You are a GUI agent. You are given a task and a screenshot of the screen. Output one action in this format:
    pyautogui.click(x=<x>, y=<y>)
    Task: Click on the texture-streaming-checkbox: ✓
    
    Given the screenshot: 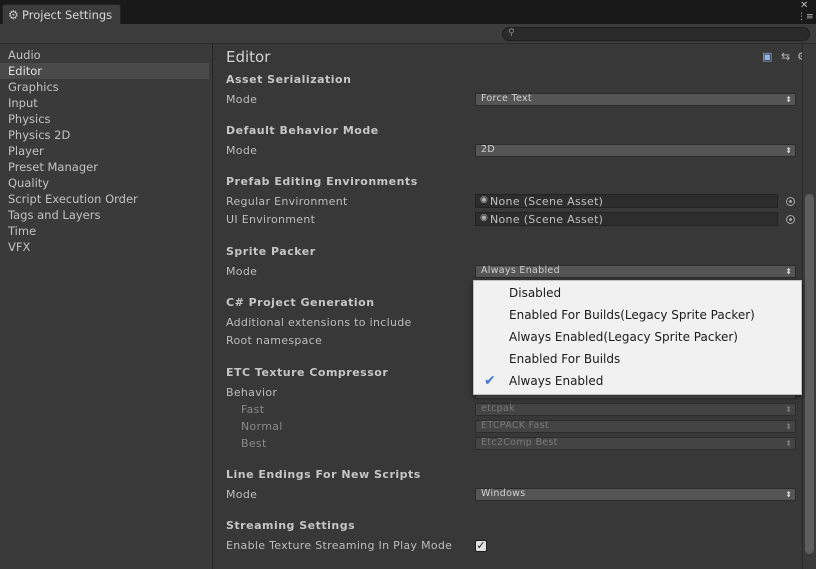 What is the action you would take?
    pyautogui.click(x=481, y=546)
    